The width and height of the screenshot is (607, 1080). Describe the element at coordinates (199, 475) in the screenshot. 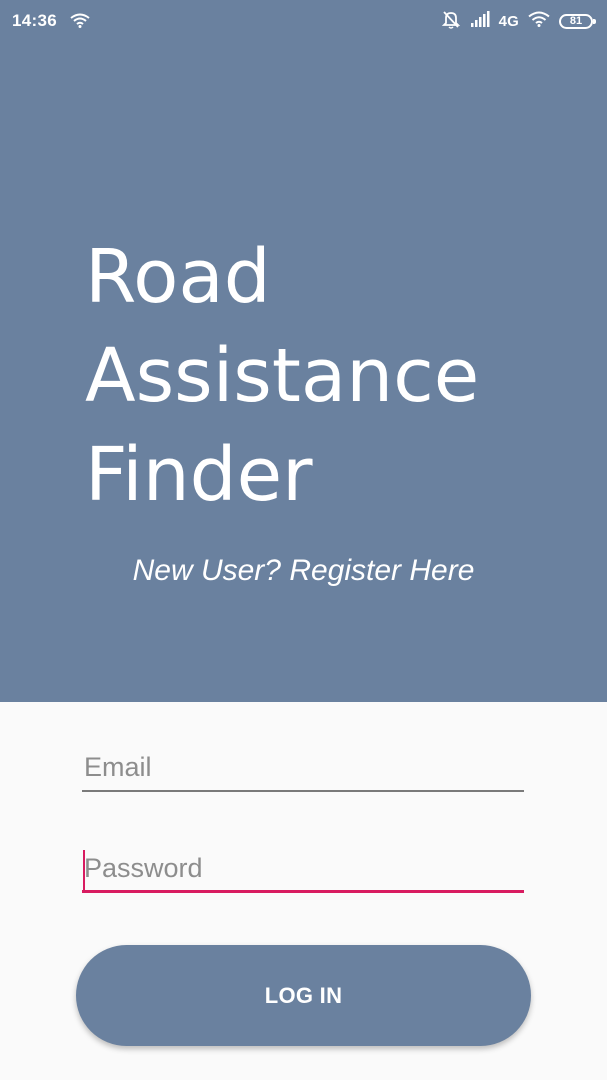

I see `app-title-line-3: Finder` at that location.